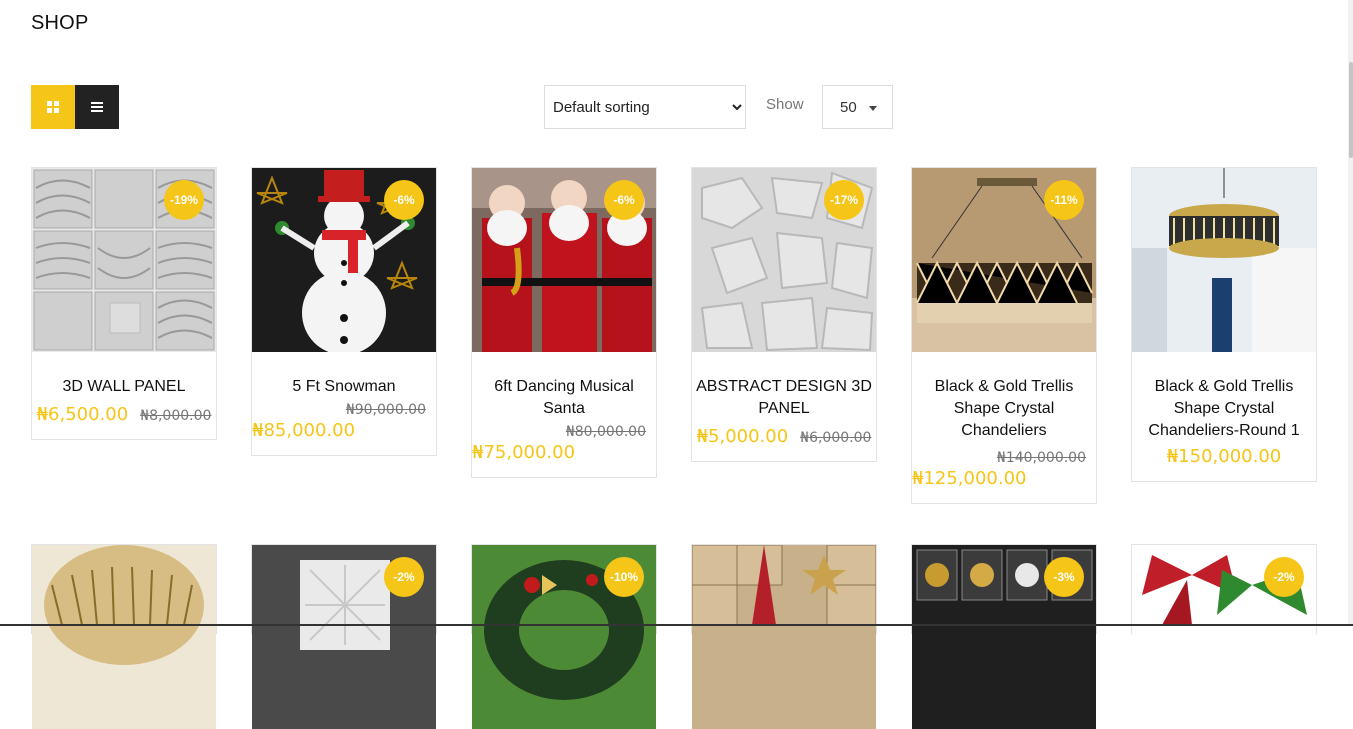 Image resolution: width=1353 pixels, height=729 pixels. What do you see at coordinates (124, 260) in the screenshot?
I see `product-image: -19%` at bounding box center [124, 260].